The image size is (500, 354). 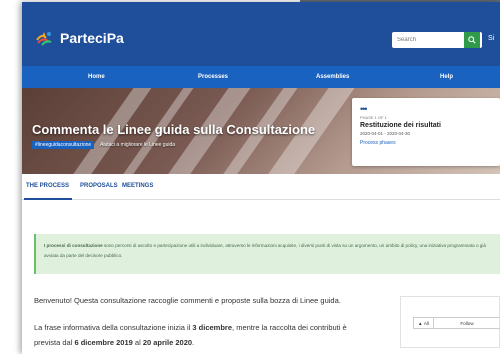 I want to click on collection-end: 20 aprile 2020, so click(x=167, y=342).